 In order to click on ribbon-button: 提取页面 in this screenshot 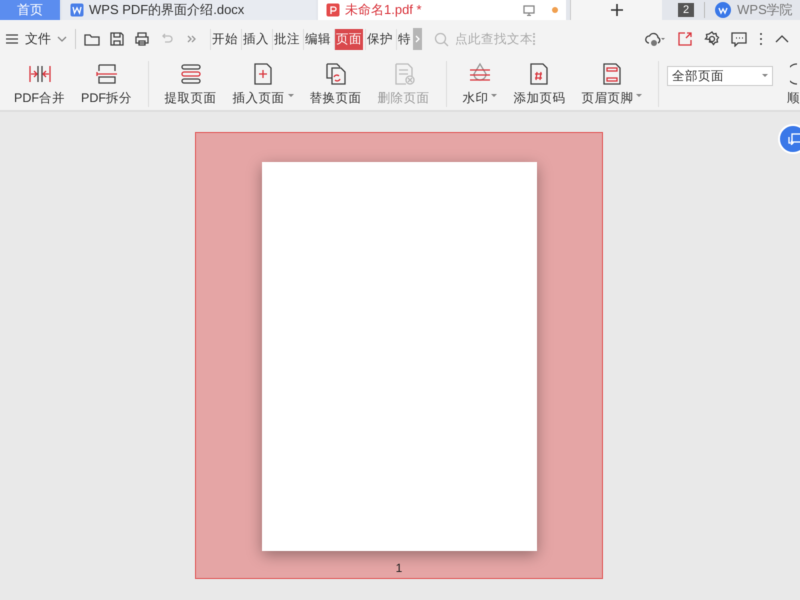, I will do `click(190, 84)`.